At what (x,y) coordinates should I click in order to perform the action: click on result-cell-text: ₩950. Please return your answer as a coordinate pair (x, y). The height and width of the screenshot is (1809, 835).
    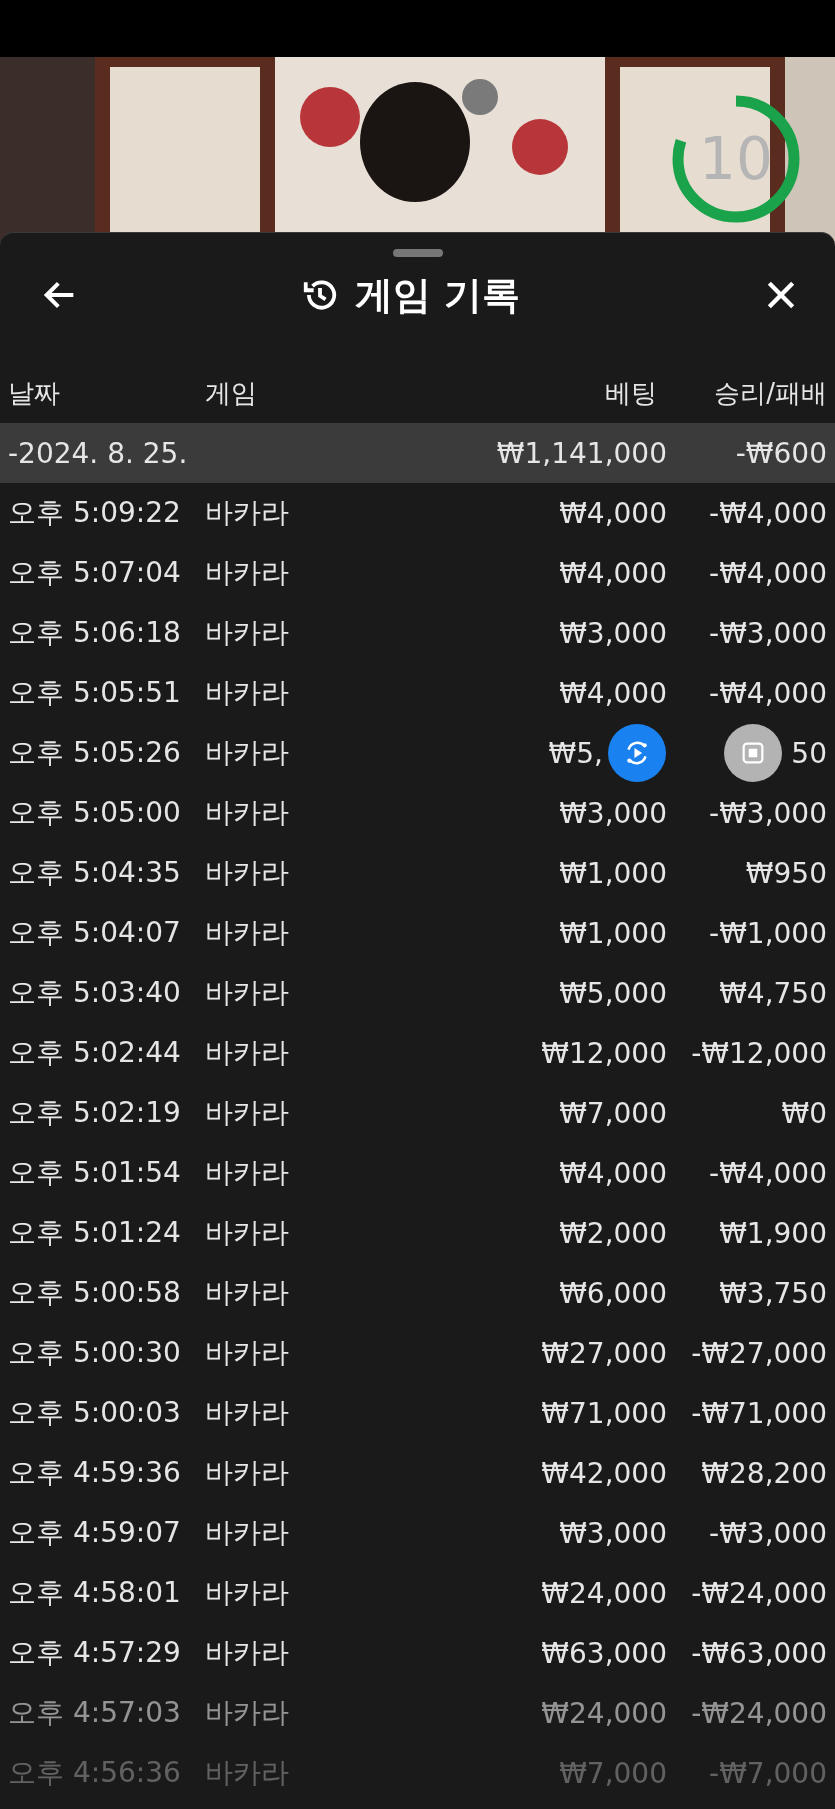
    Looking at the image, I should click on (785, 873).